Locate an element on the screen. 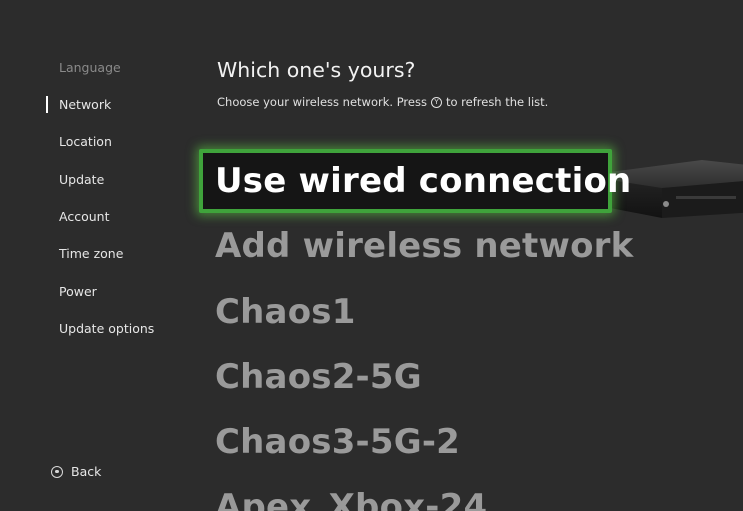  active-indicator is located at coordinates (47, 104).